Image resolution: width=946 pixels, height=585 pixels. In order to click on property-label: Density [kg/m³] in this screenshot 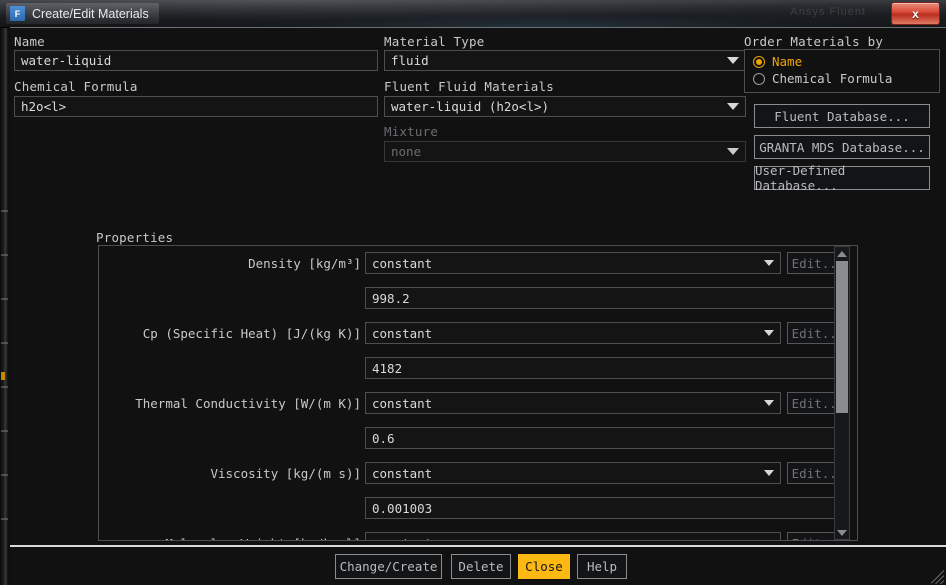, I will do `click(304, 263)`.